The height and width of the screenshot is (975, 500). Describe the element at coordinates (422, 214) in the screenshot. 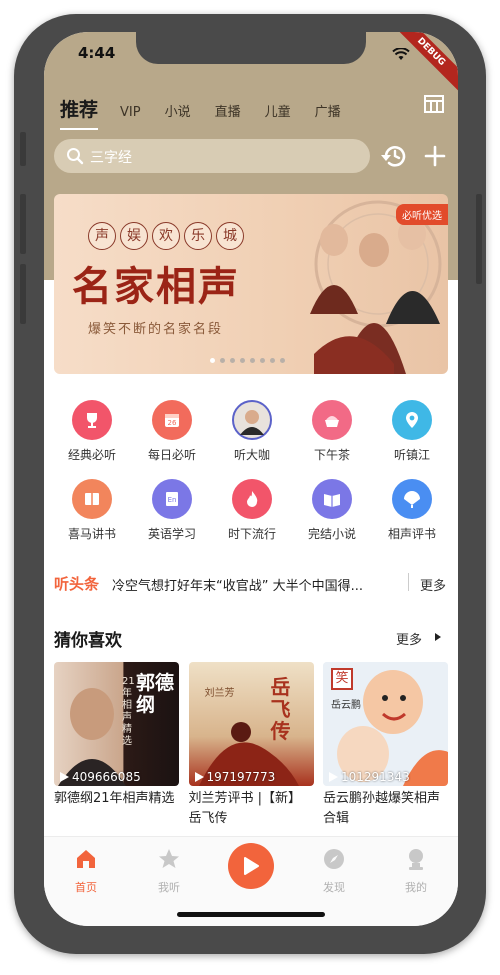

I see `banner-badge: 必听优选` at that location.